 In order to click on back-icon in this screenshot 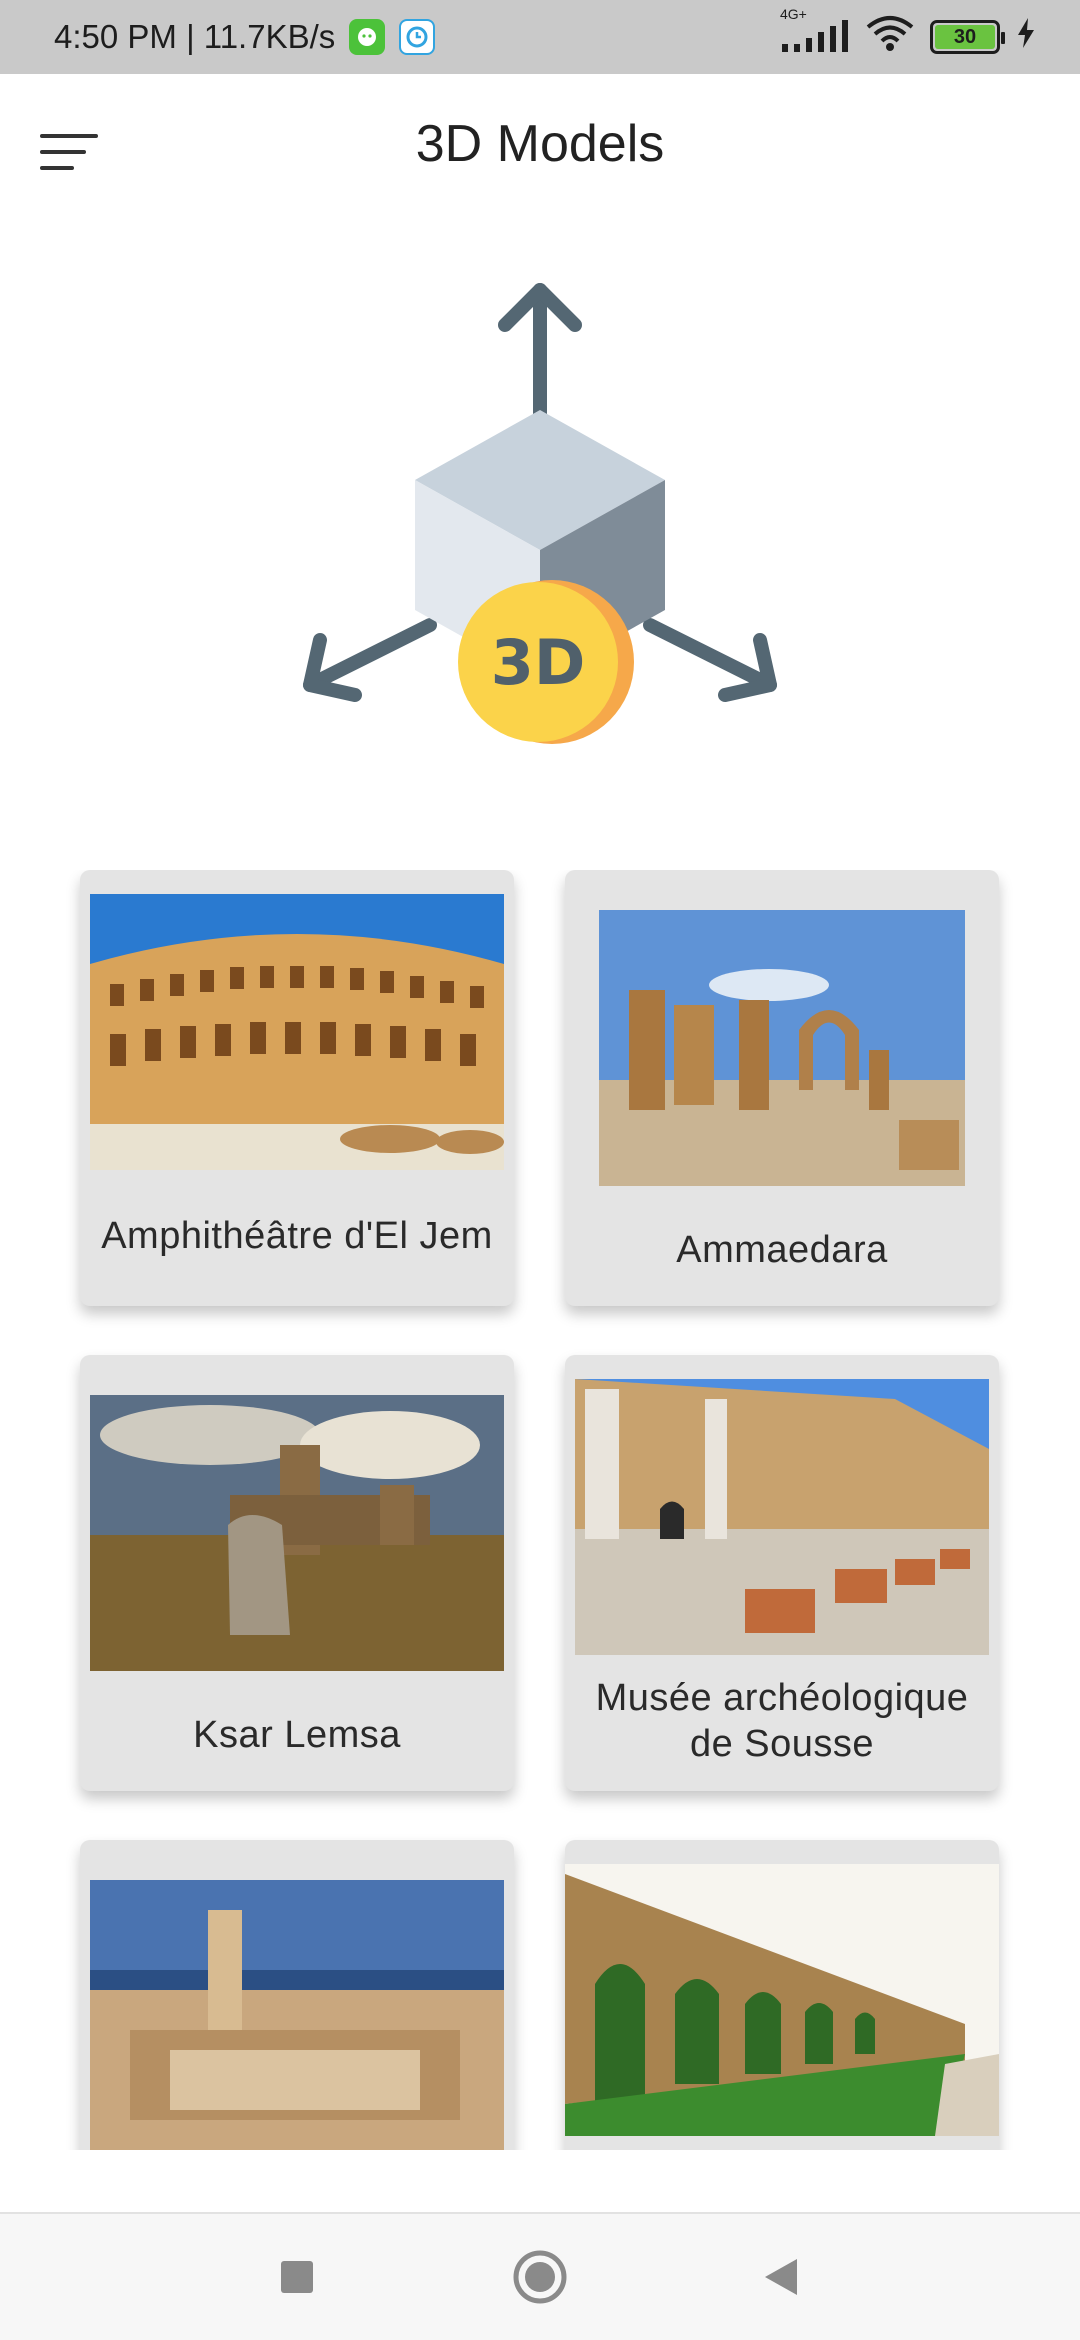, I will do `click(781, 2277)`.